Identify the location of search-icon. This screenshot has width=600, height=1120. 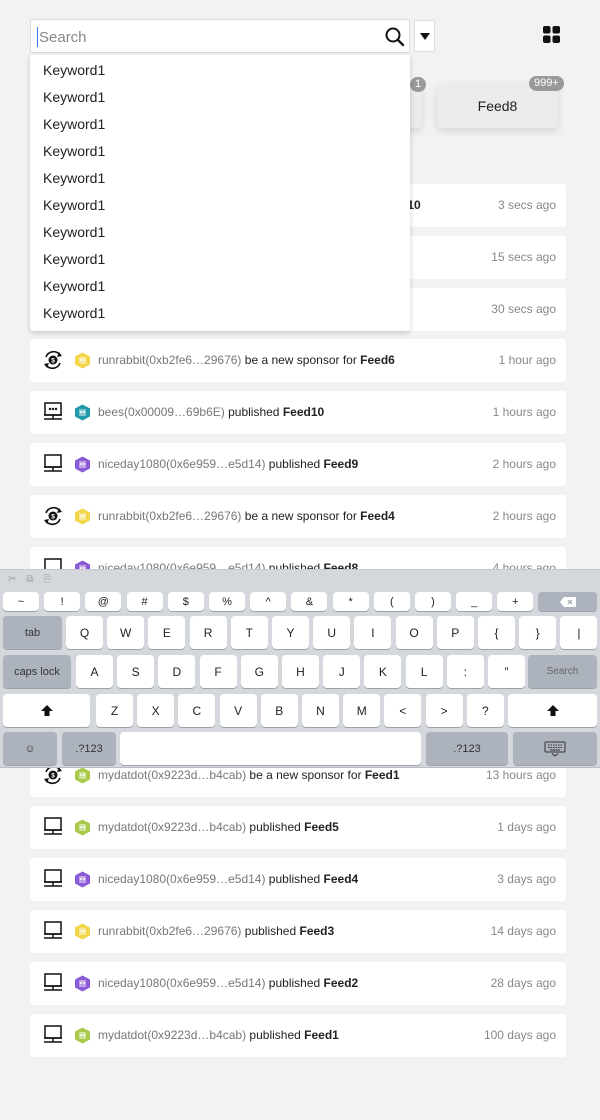
(395, 37).